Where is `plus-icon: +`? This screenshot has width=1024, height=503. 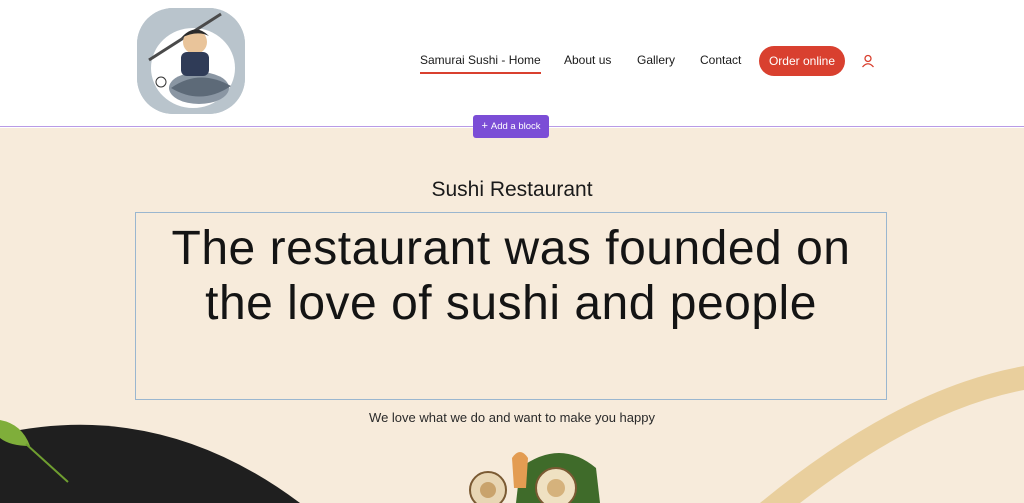 plus-icon: + is located at coordinates (484, 126).